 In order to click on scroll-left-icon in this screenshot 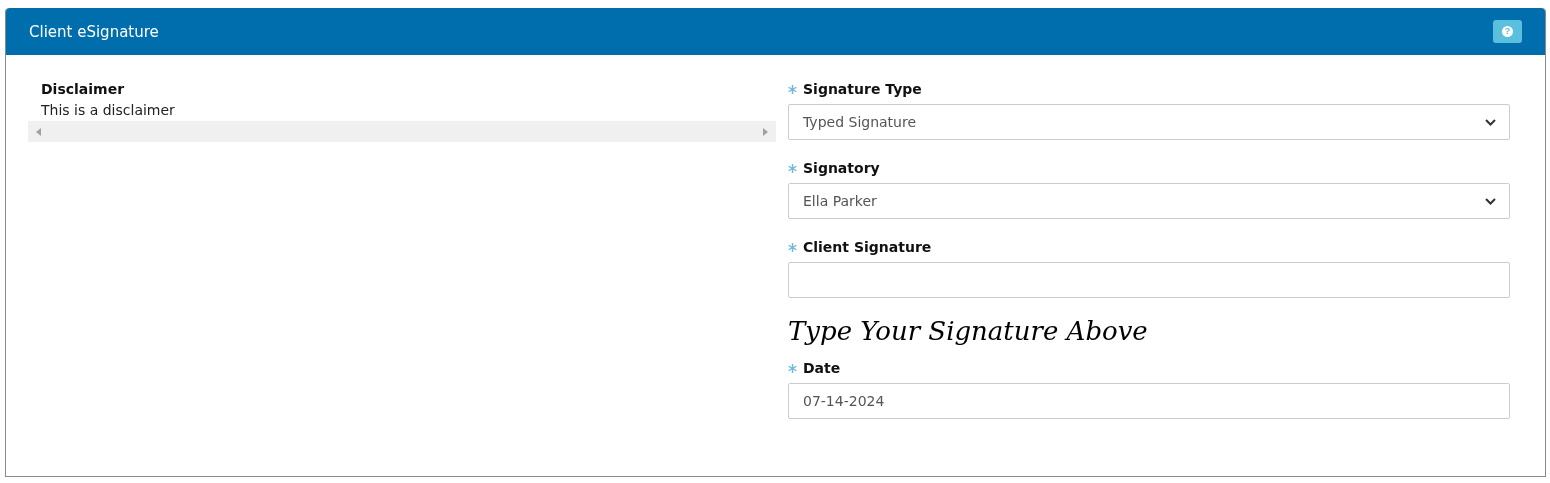, I will do `click(39, 131)`.